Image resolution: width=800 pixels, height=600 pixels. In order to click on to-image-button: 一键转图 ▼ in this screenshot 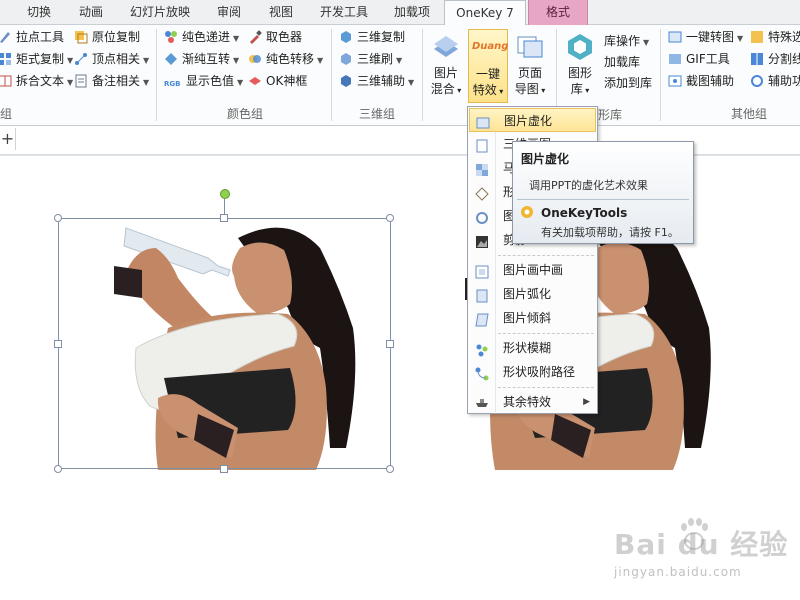, I will do `click(705, 37)`.